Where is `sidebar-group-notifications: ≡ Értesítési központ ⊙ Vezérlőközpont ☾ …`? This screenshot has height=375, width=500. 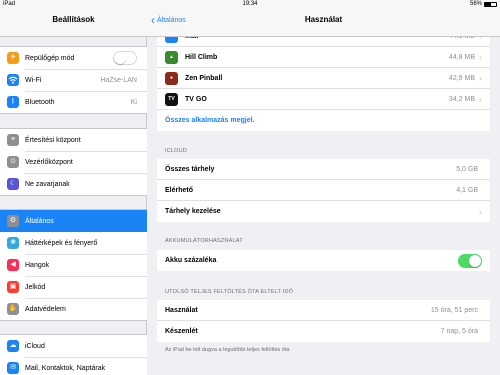
sidebar-group-notifications: ≡ Értesítési központ ⊙ Vezérlőközpont ☾ … is located at coordinates (73, 162).